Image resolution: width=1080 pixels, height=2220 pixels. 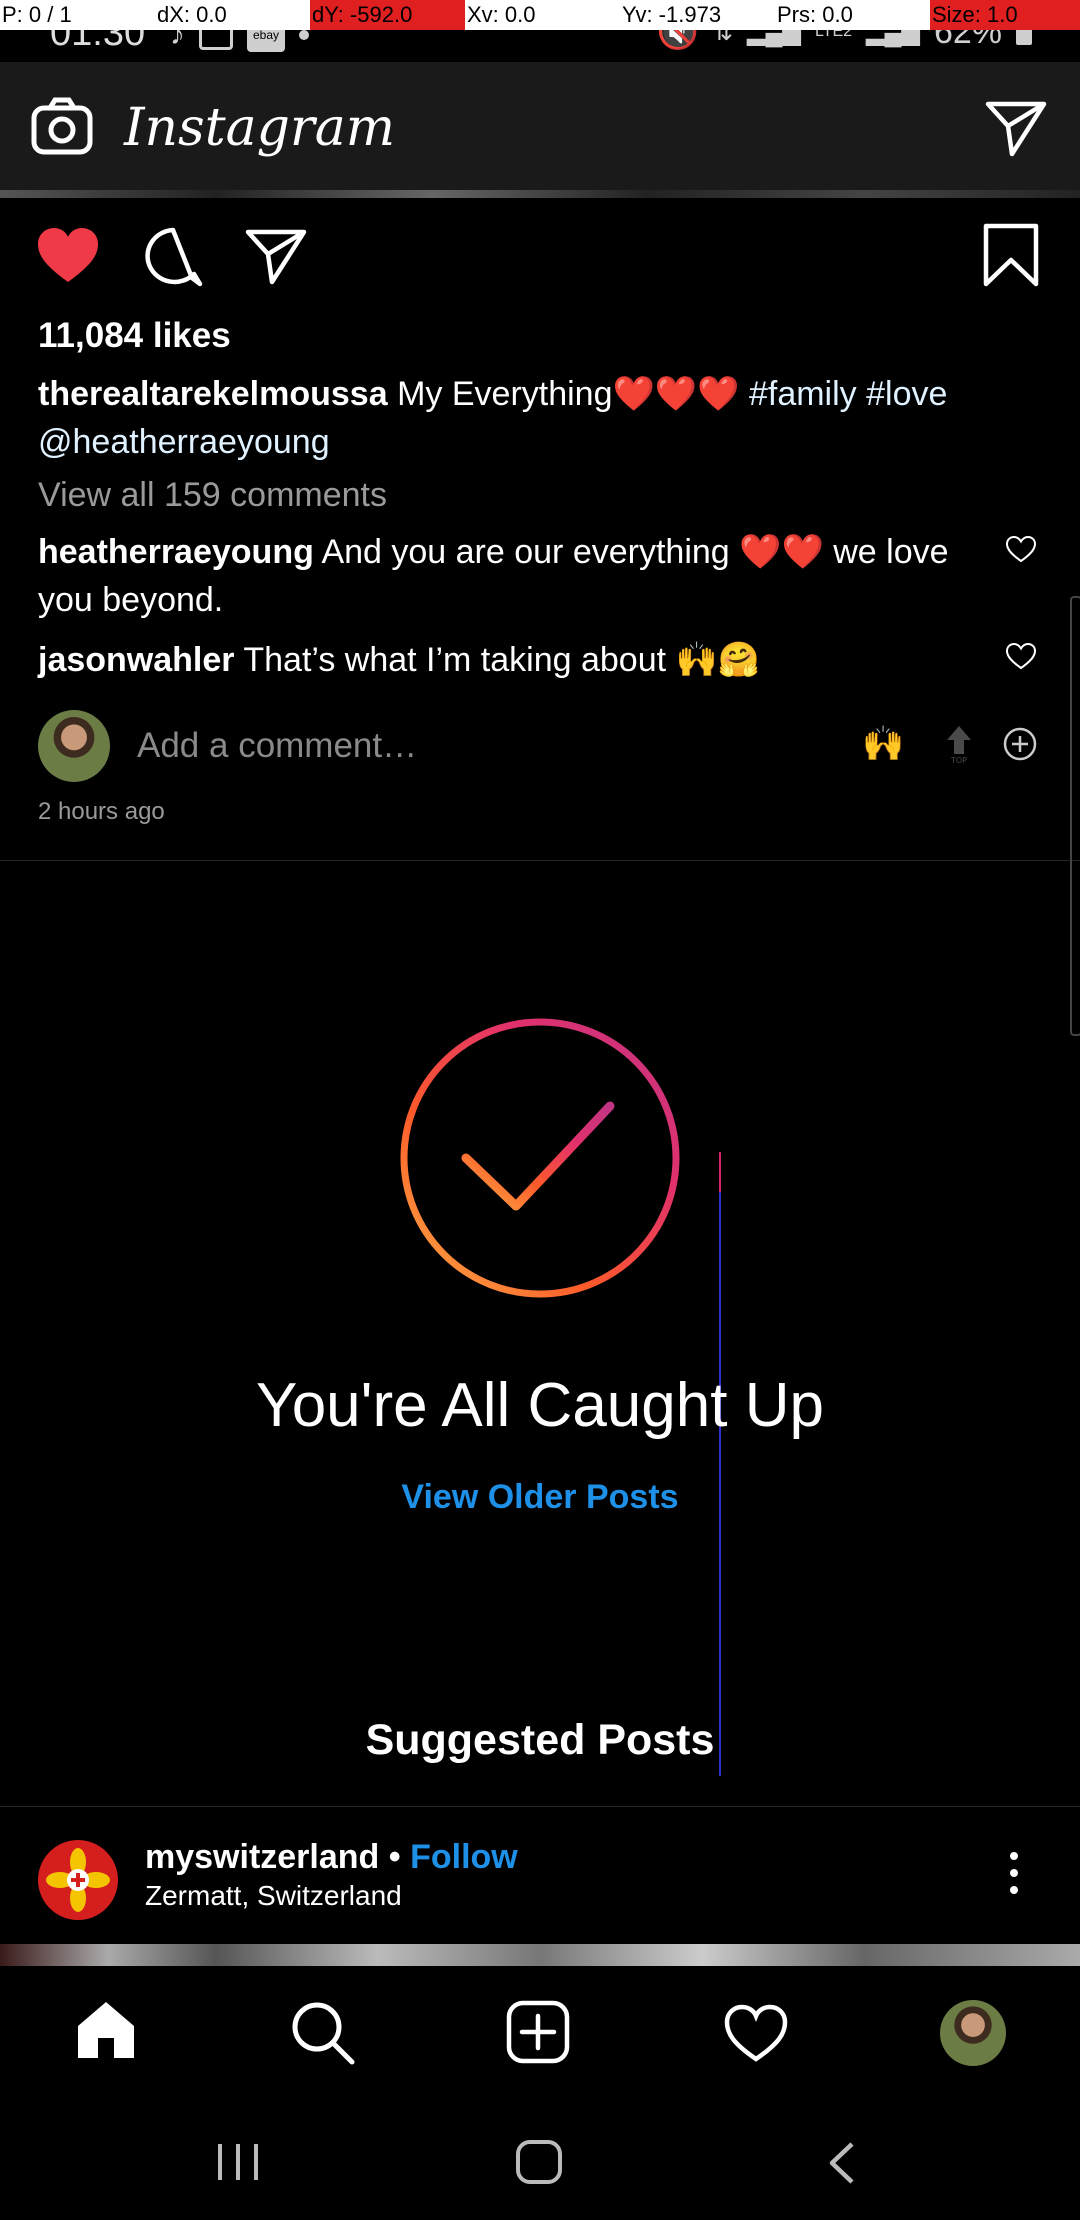 I want to click on debug-cell: dY: -592.0, so click(x=387, y=15).